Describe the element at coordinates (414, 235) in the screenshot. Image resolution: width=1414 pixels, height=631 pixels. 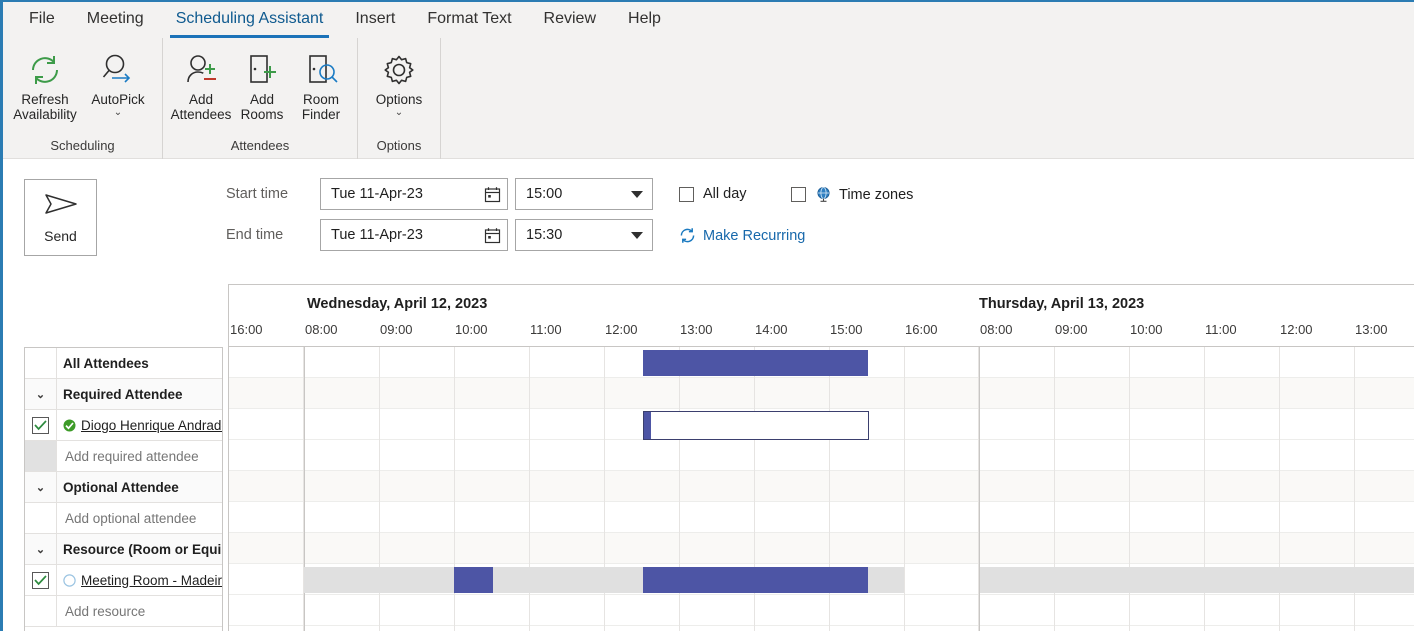
I see `end-date-input: Tue 11-Apr-23` at that location.